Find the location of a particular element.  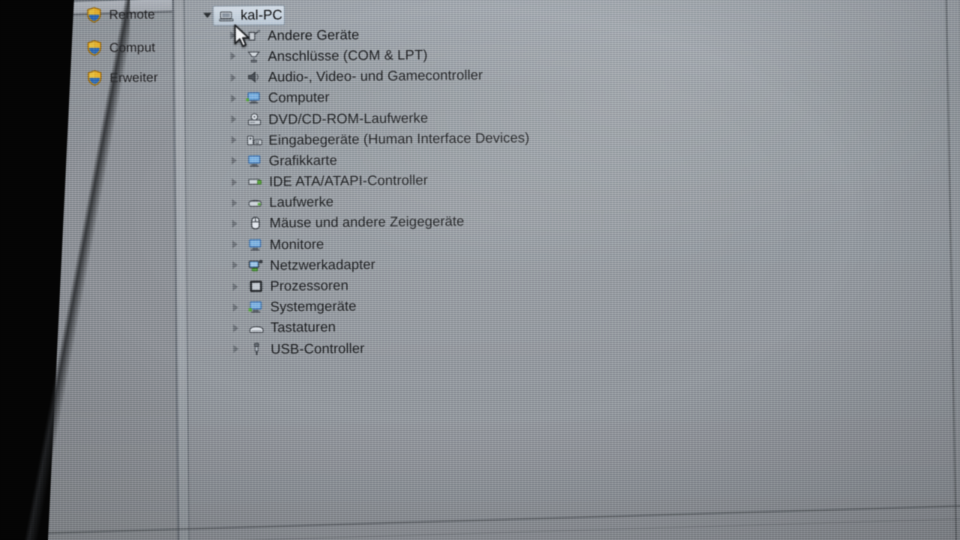

sidebar-item-comput: Comput is located at coordinates (121, 47).